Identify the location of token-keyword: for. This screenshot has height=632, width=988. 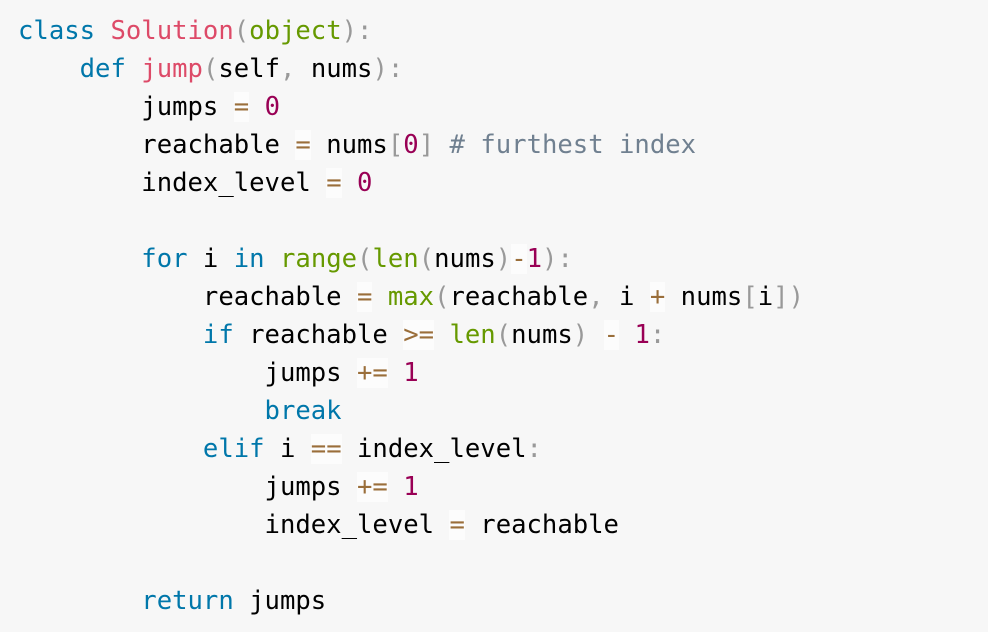
(164, 259).